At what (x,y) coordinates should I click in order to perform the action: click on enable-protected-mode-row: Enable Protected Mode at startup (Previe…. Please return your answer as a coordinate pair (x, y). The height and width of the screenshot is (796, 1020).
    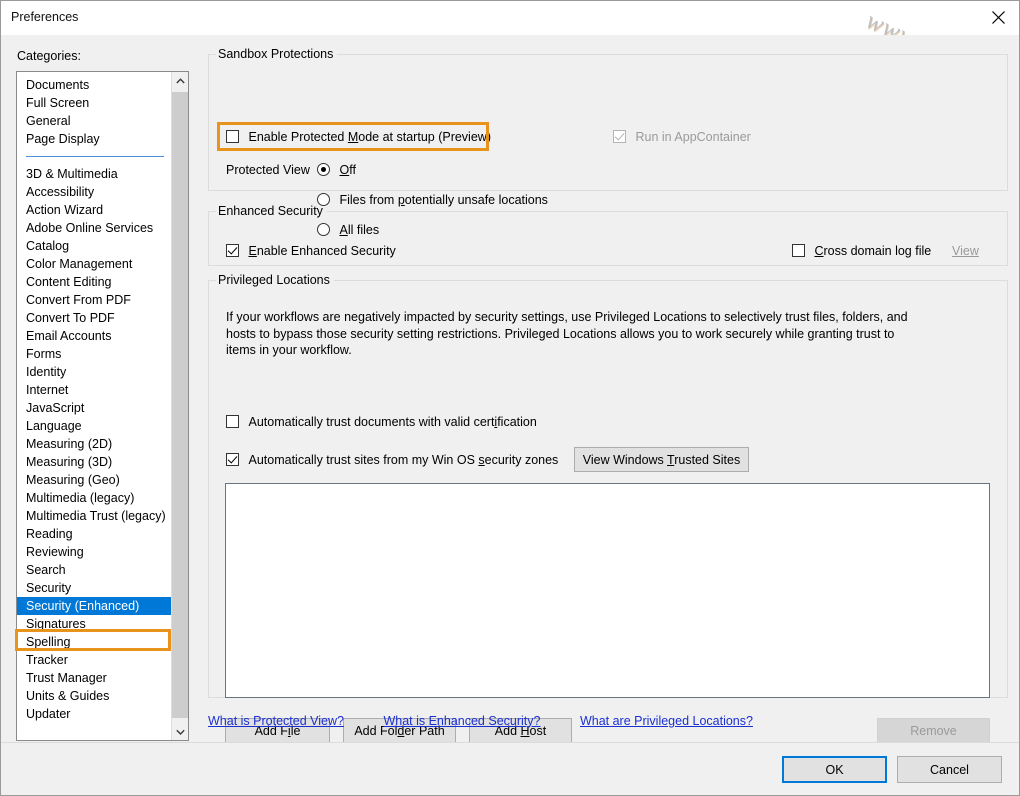
    Looking at the image, I should click on (358, 137).